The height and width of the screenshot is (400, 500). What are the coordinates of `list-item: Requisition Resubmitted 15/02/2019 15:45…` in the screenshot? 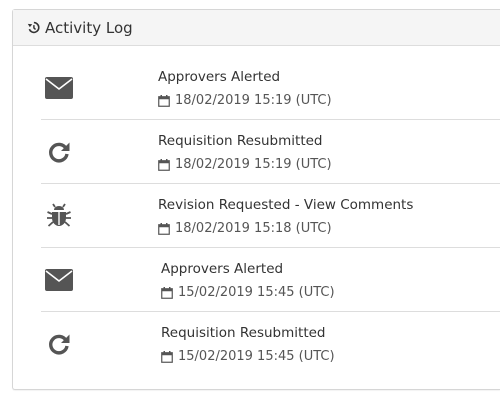 It's located at (270, 343).